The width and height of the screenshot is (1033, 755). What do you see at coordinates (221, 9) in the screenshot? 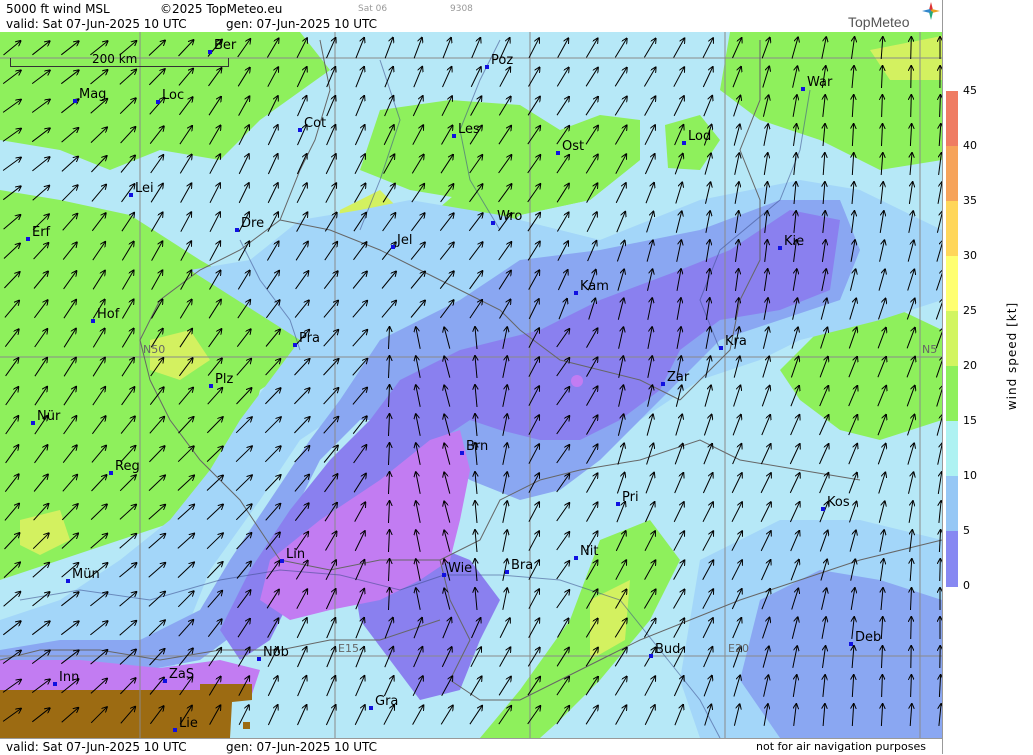
I see `copyright-text: ©2025 TopMeteo.eu` at bounding box center [221, 9].